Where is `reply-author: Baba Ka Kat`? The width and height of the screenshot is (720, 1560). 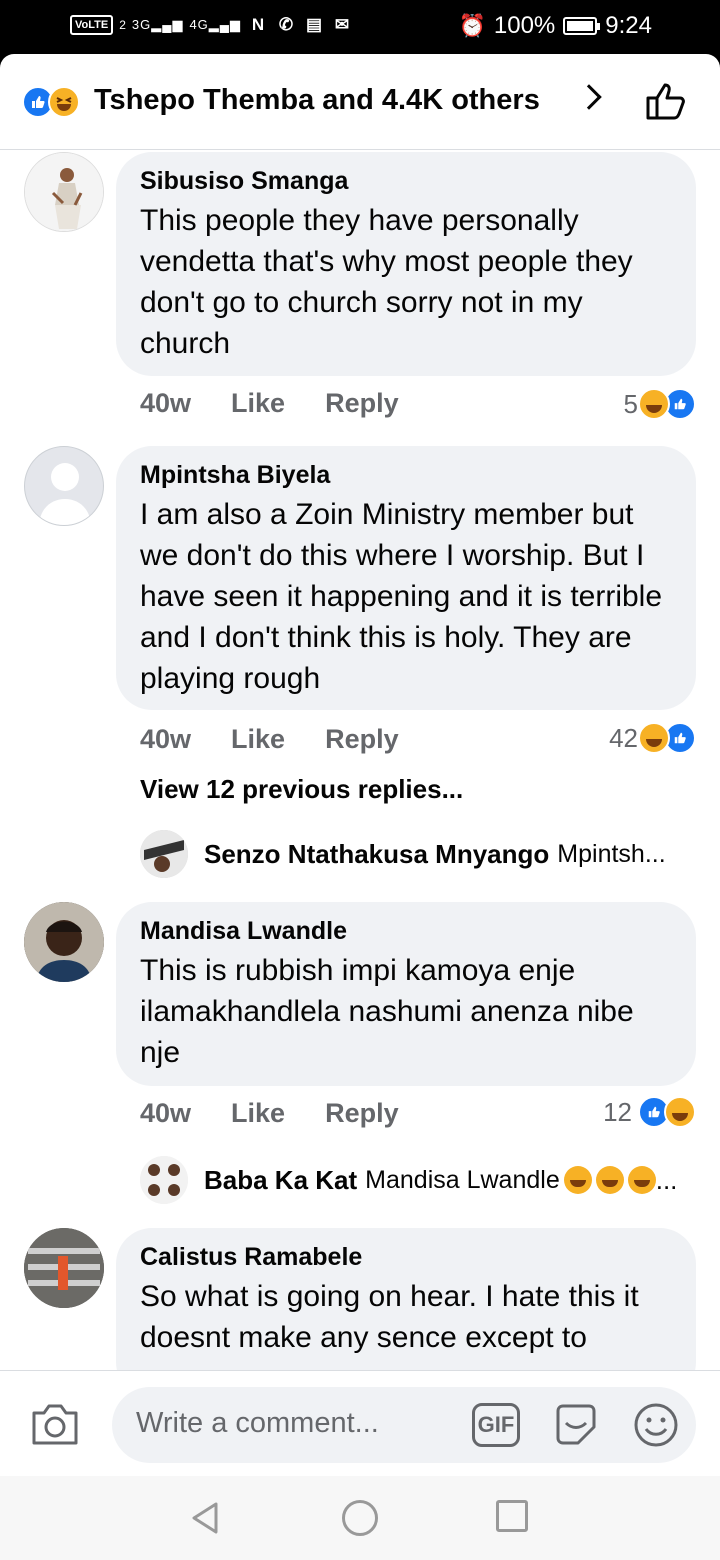 reply-author: Baba Ka Kat is located at coordinates (281, 1179).